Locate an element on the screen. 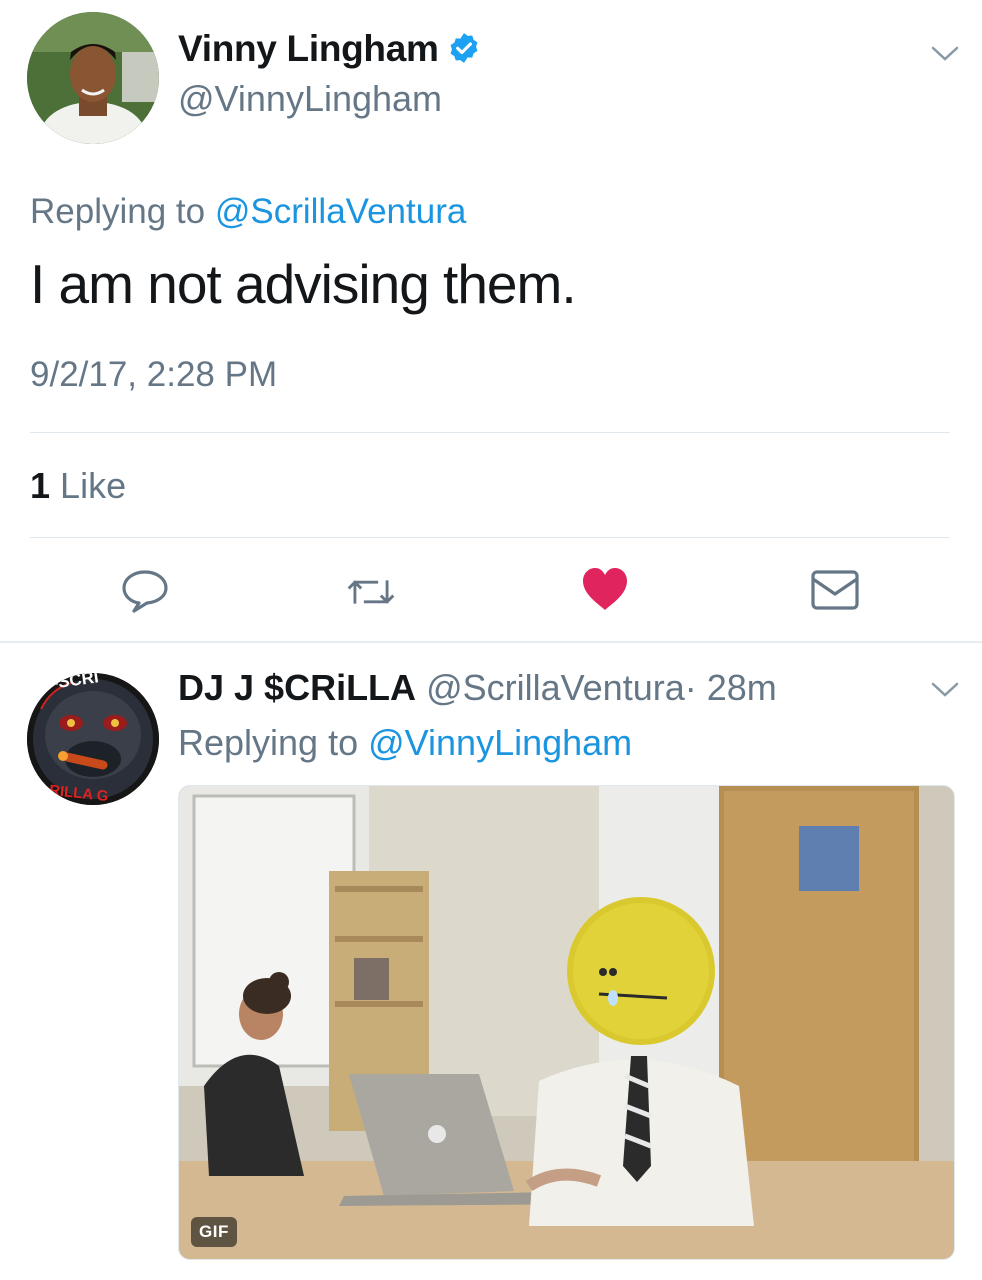 The height and width of the screenshot is (1280, 982). retweet-icon is located at coordinates (371, 592).